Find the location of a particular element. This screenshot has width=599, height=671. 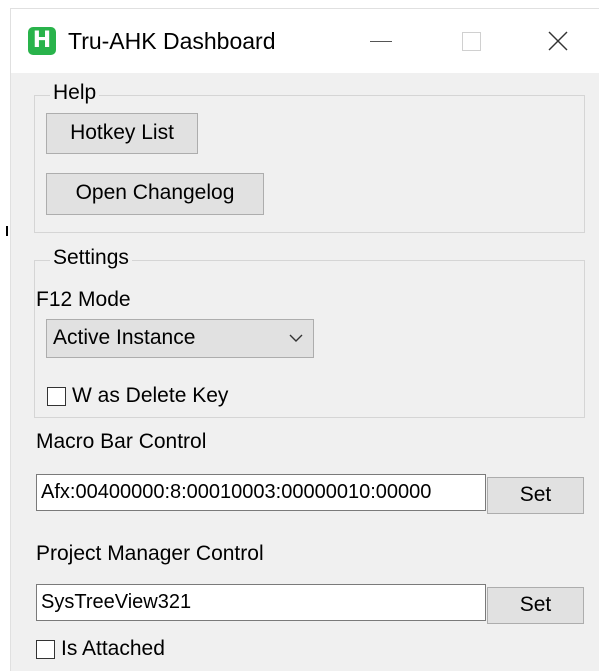

f12-mode-dropdown: Active Instance is located at coordinates (180, 338).